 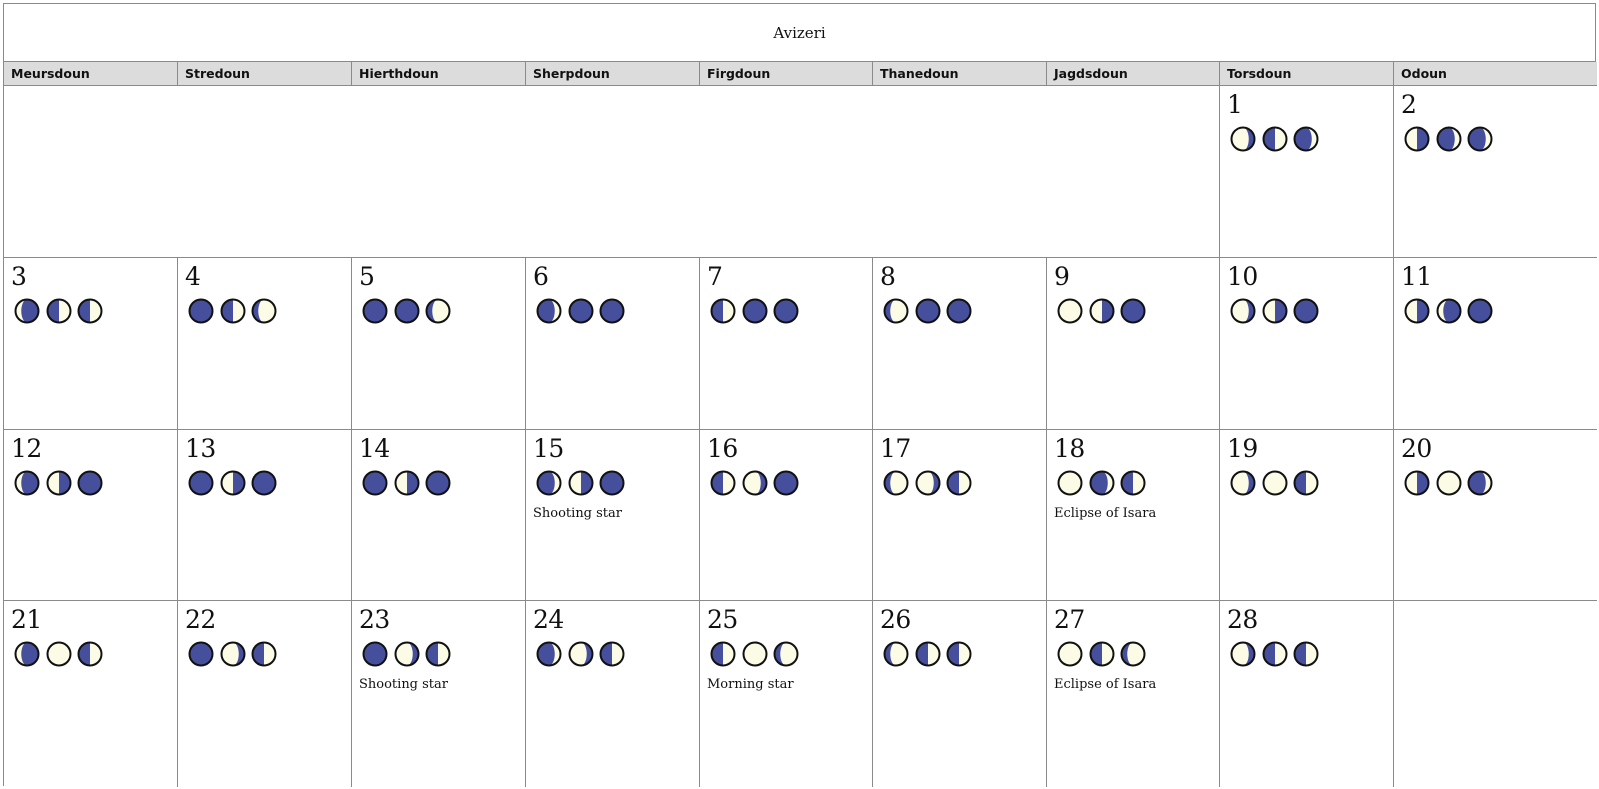 What do you see at coordinates (1495, 74) in the screenshot?
I see `weekday-header-odoun: Odoun` at bounding box center [1495, 74].